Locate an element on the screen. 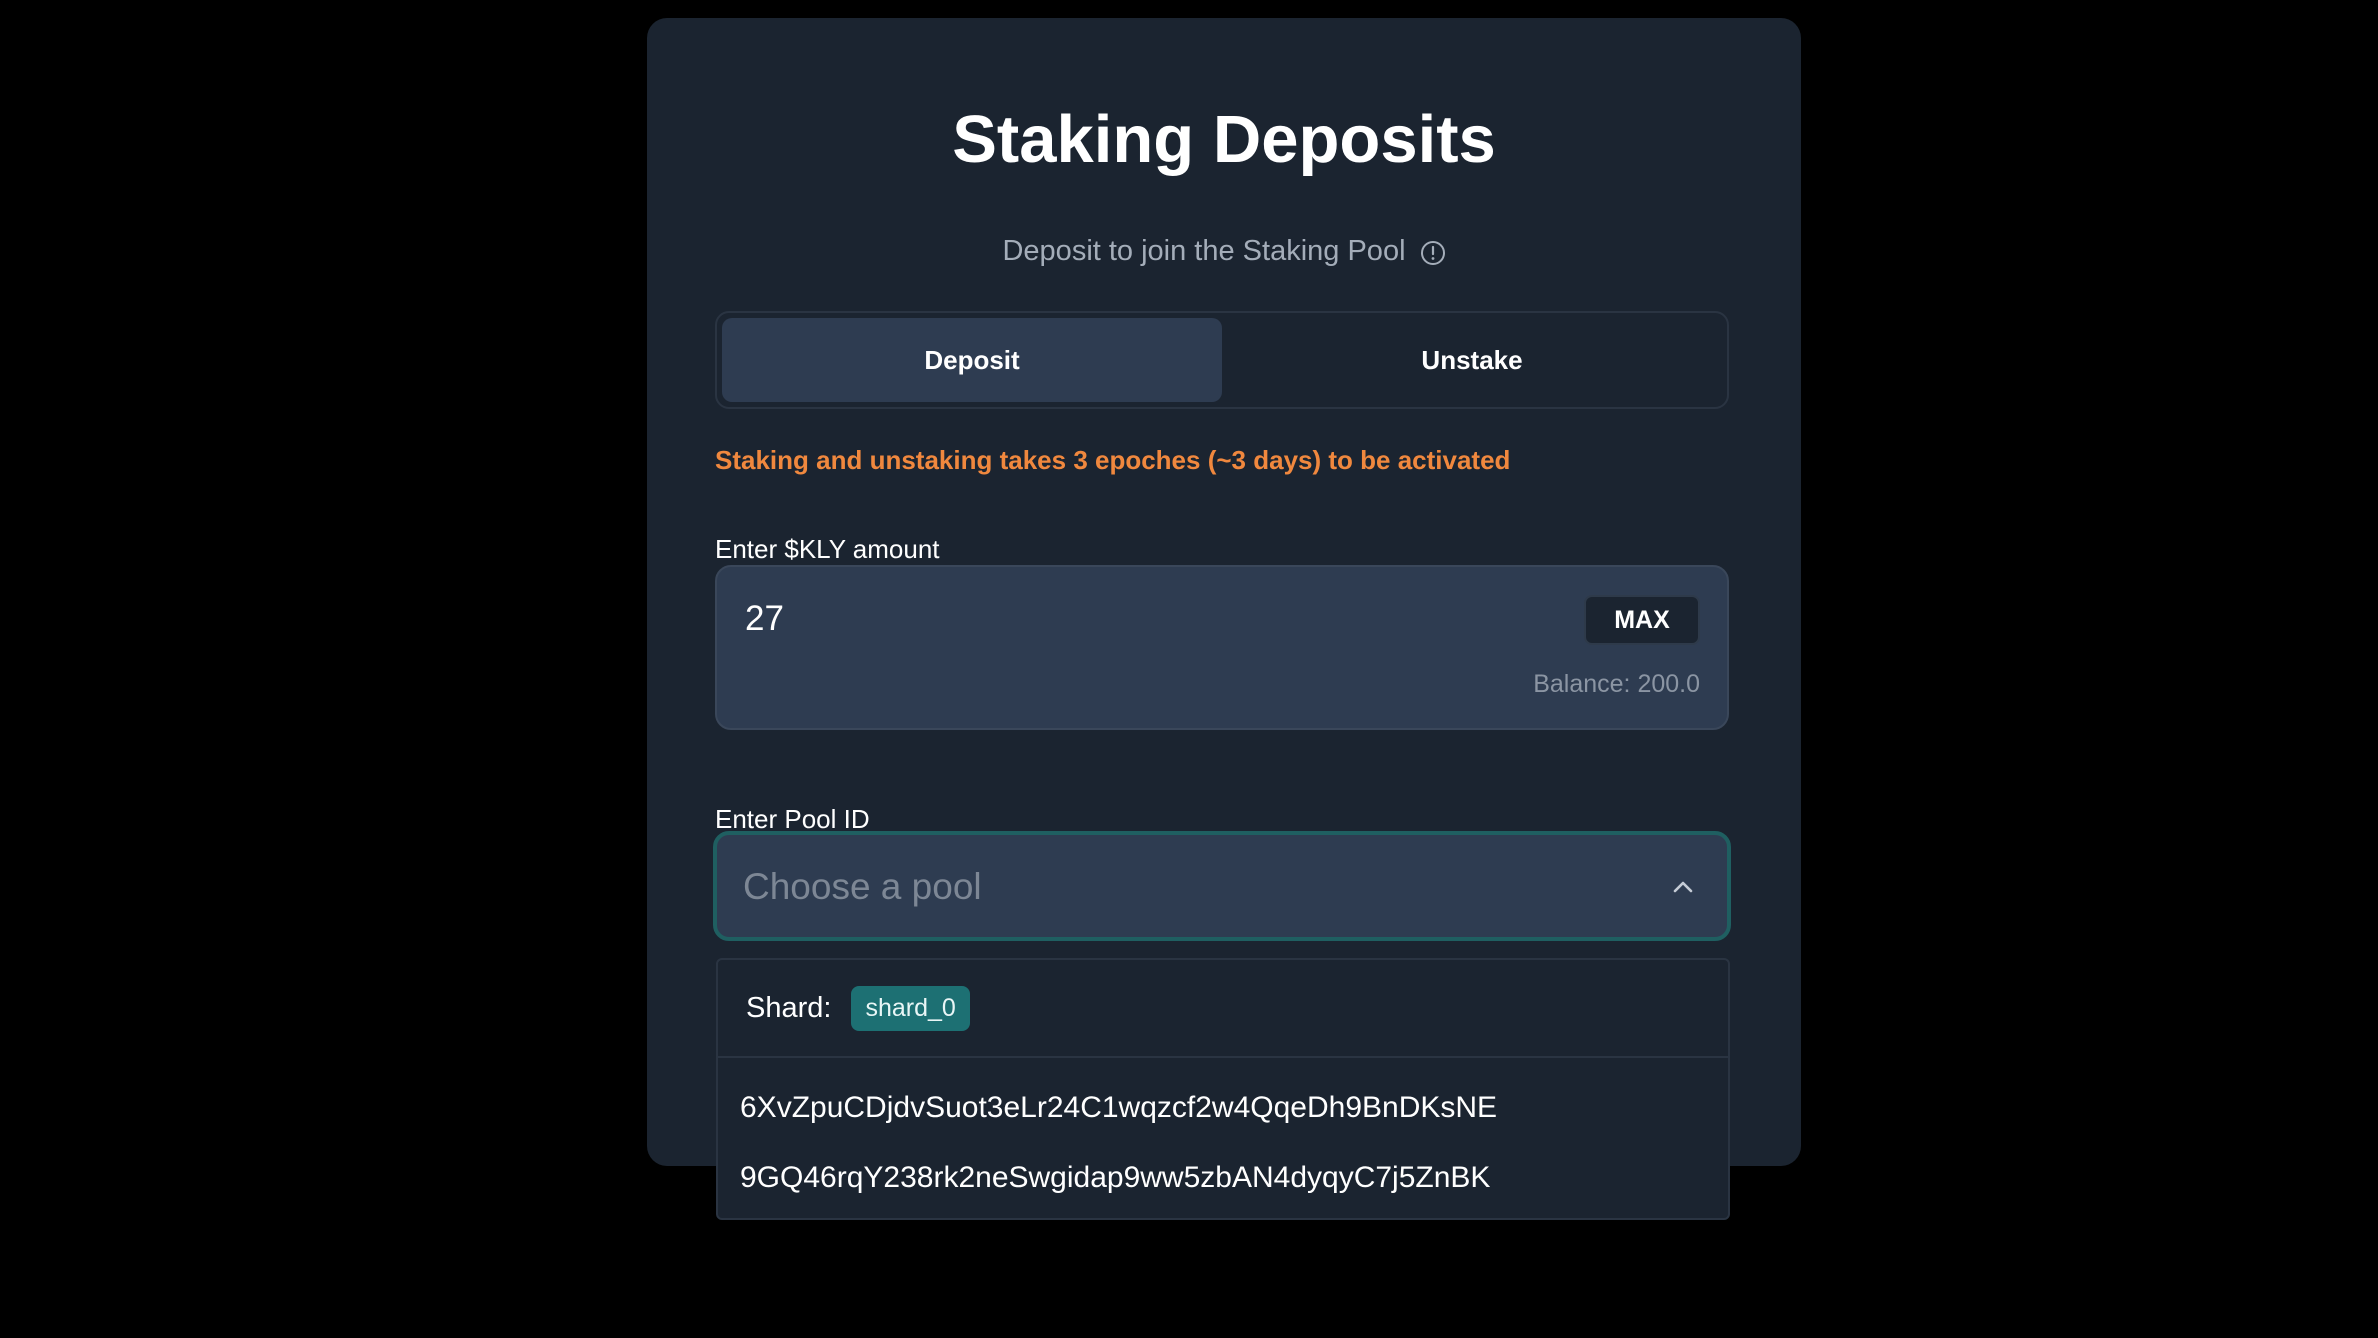  tab-bar: Deposit Unstake is located at coordinates (1222, 360).